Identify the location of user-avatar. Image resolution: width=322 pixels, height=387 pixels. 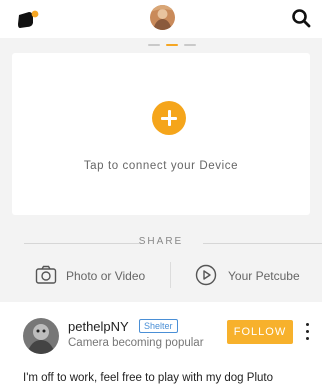
(162, 17).